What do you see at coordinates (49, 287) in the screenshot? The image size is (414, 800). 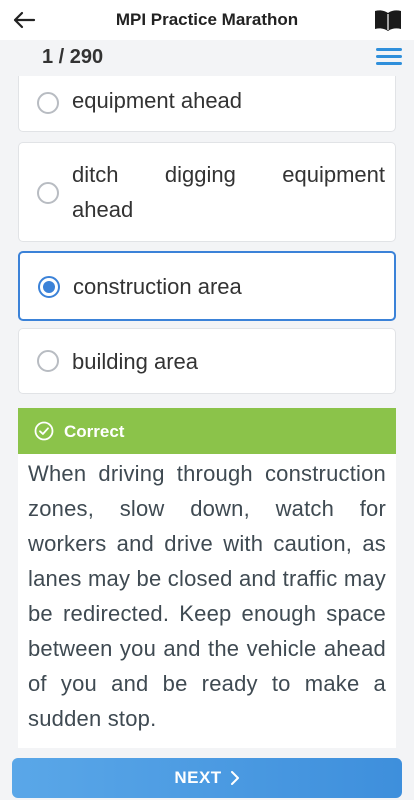 I see `radio-button-selected` at bounding box center [49, 287].